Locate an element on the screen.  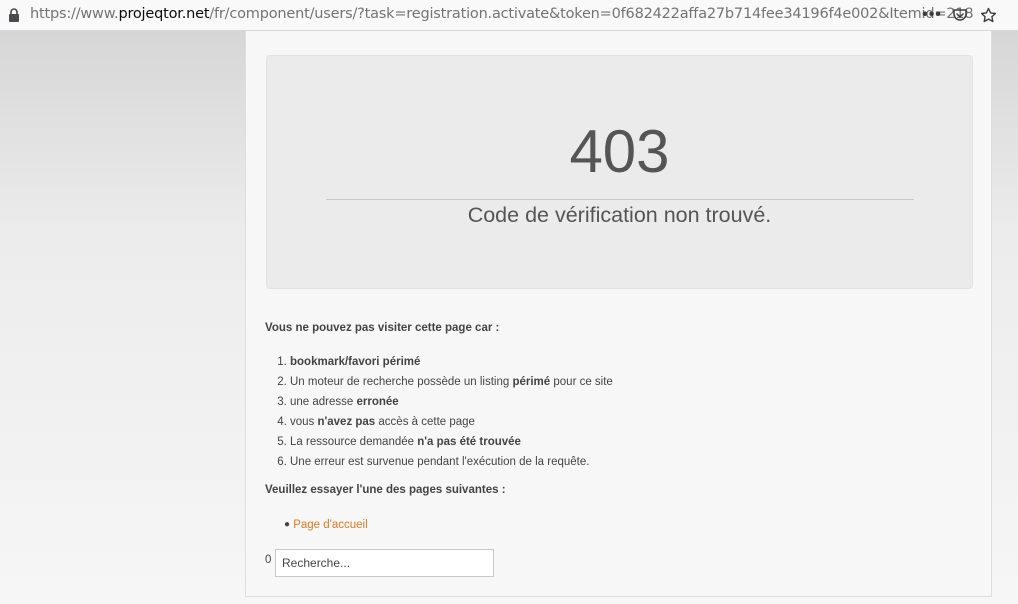
error-code: 403 is located at coordinates (619, 151).